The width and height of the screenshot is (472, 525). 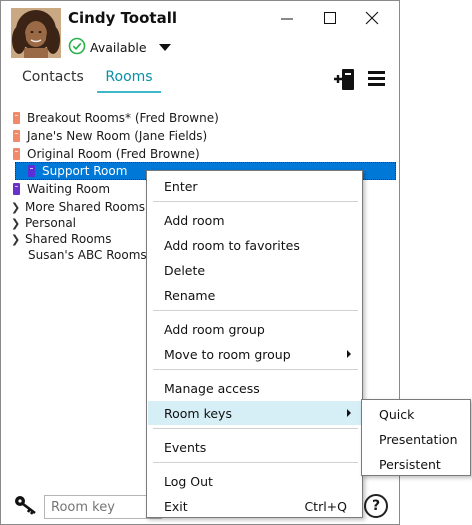 I want to click on minimize-icon, so click(x=287, y=19).